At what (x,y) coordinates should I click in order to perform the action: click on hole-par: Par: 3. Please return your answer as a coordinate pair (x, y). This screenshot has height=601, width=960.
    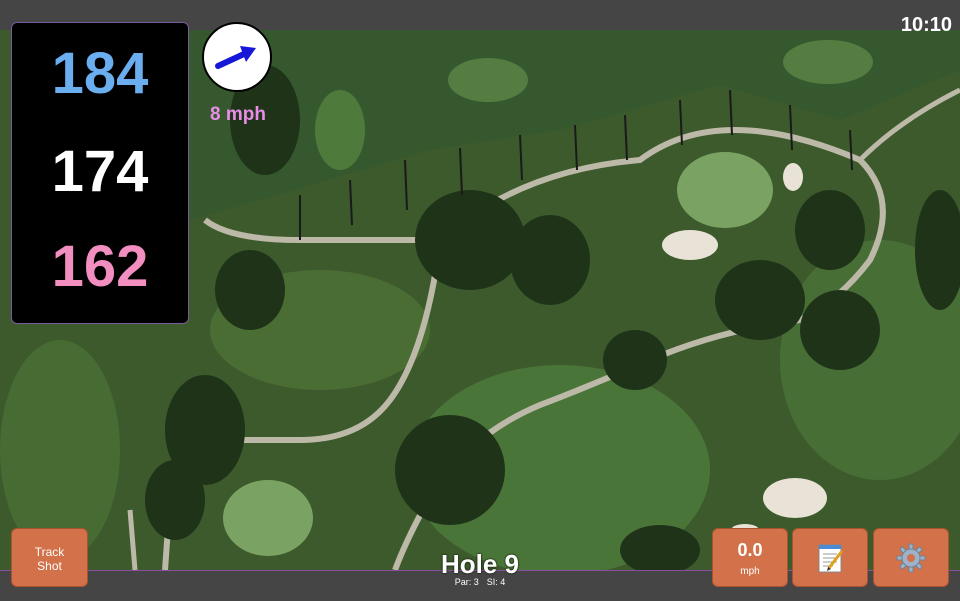
    Looking at the image, I should click on (466, 582).